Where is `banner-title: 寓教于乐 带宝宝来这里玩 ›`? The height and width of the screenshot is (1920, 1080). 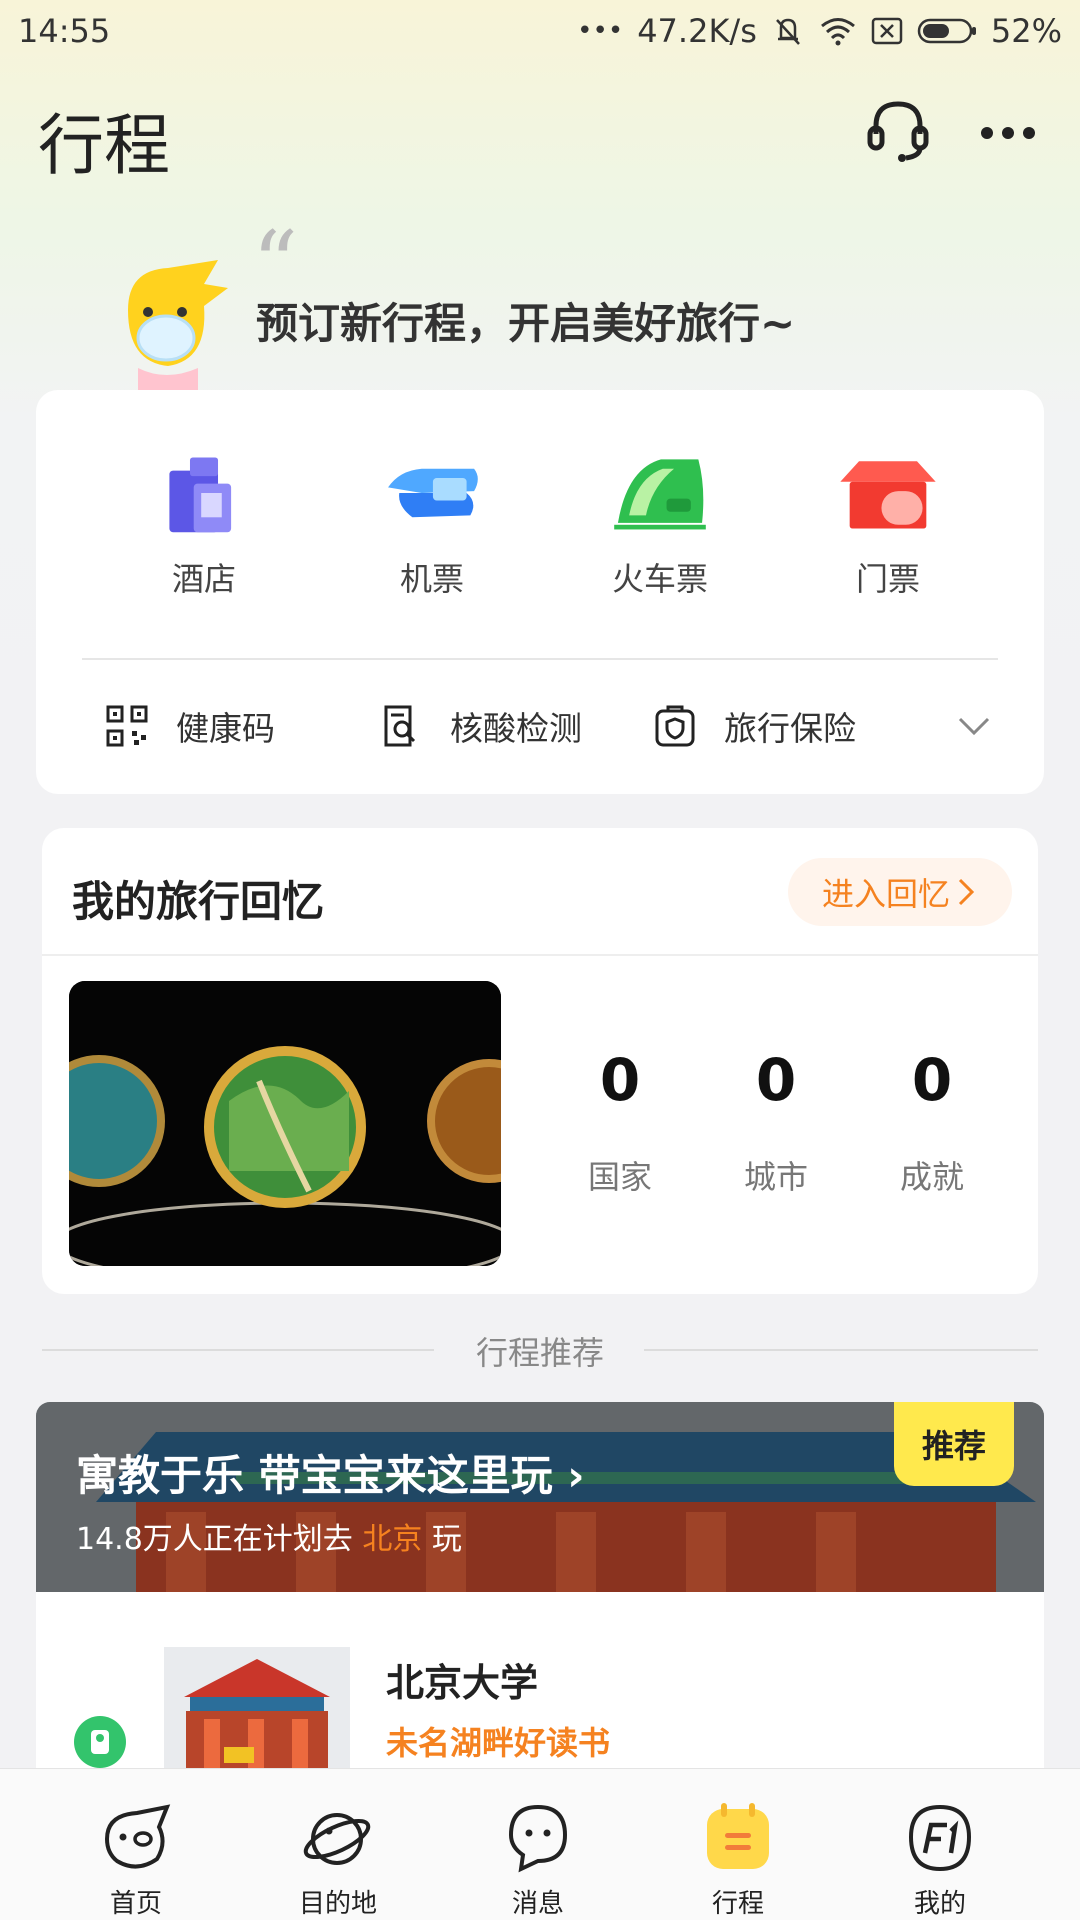 banner-title: 寓教于乐 带宝宝来这里玩 › is located at coordinates (330, 1472).